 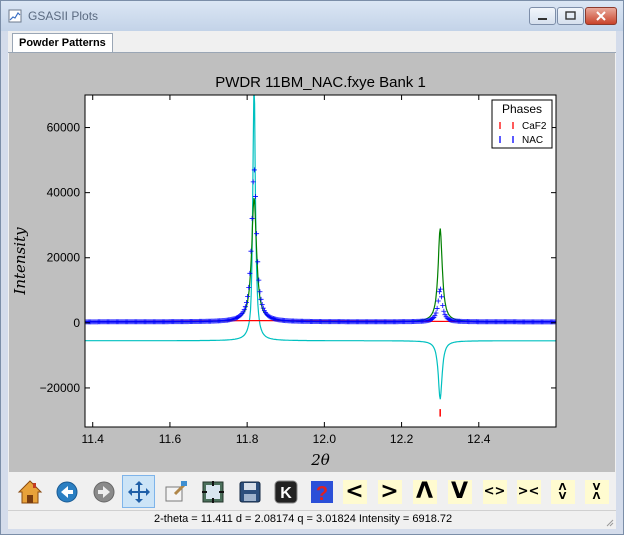 What do you see at coordinates (320, 460) in the screenshot?
I see `x-axis-label: 2θ` at bounding box center [320, 460].